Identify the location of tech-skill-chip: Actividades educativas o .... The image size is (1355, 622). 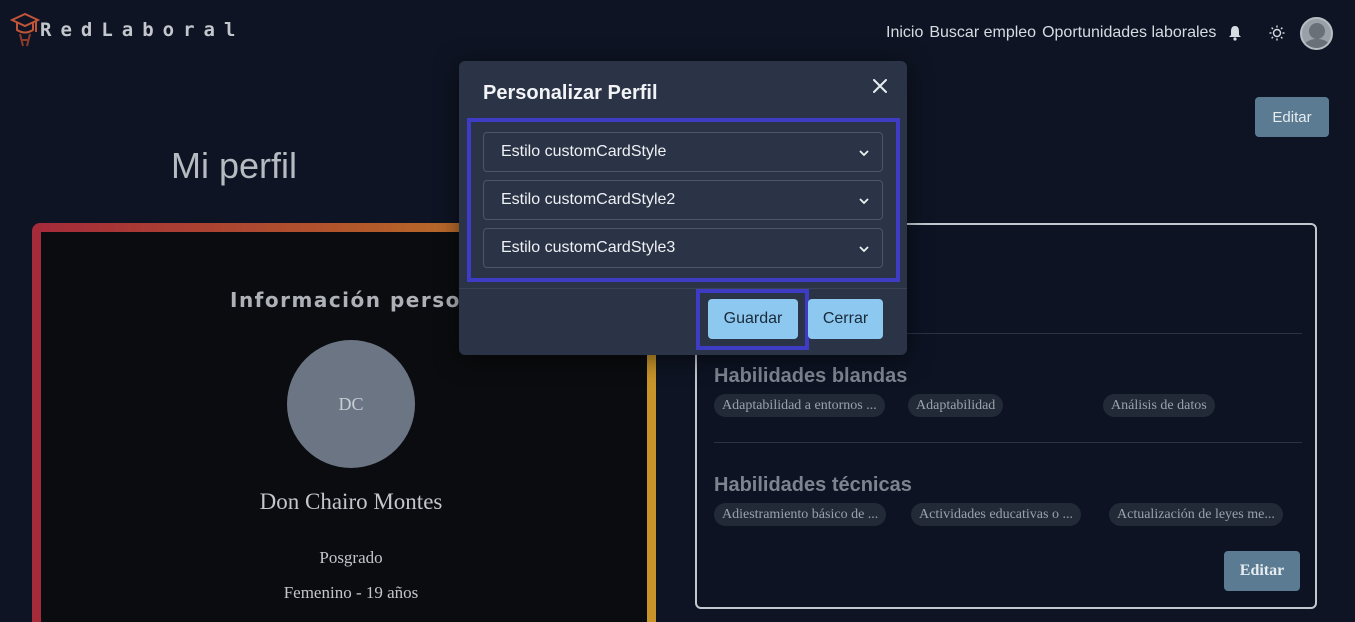
(996, 514).